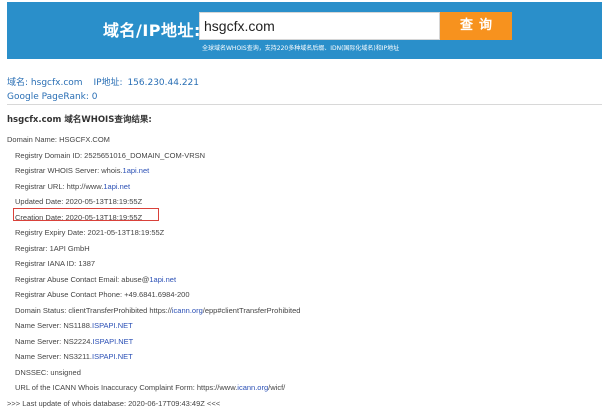 The image size is (610, 409). What do you see at coordinates (163, 83) in the screenshot?
I see `ip-value: 156.230.44.221` at bounding box center [163, 83].